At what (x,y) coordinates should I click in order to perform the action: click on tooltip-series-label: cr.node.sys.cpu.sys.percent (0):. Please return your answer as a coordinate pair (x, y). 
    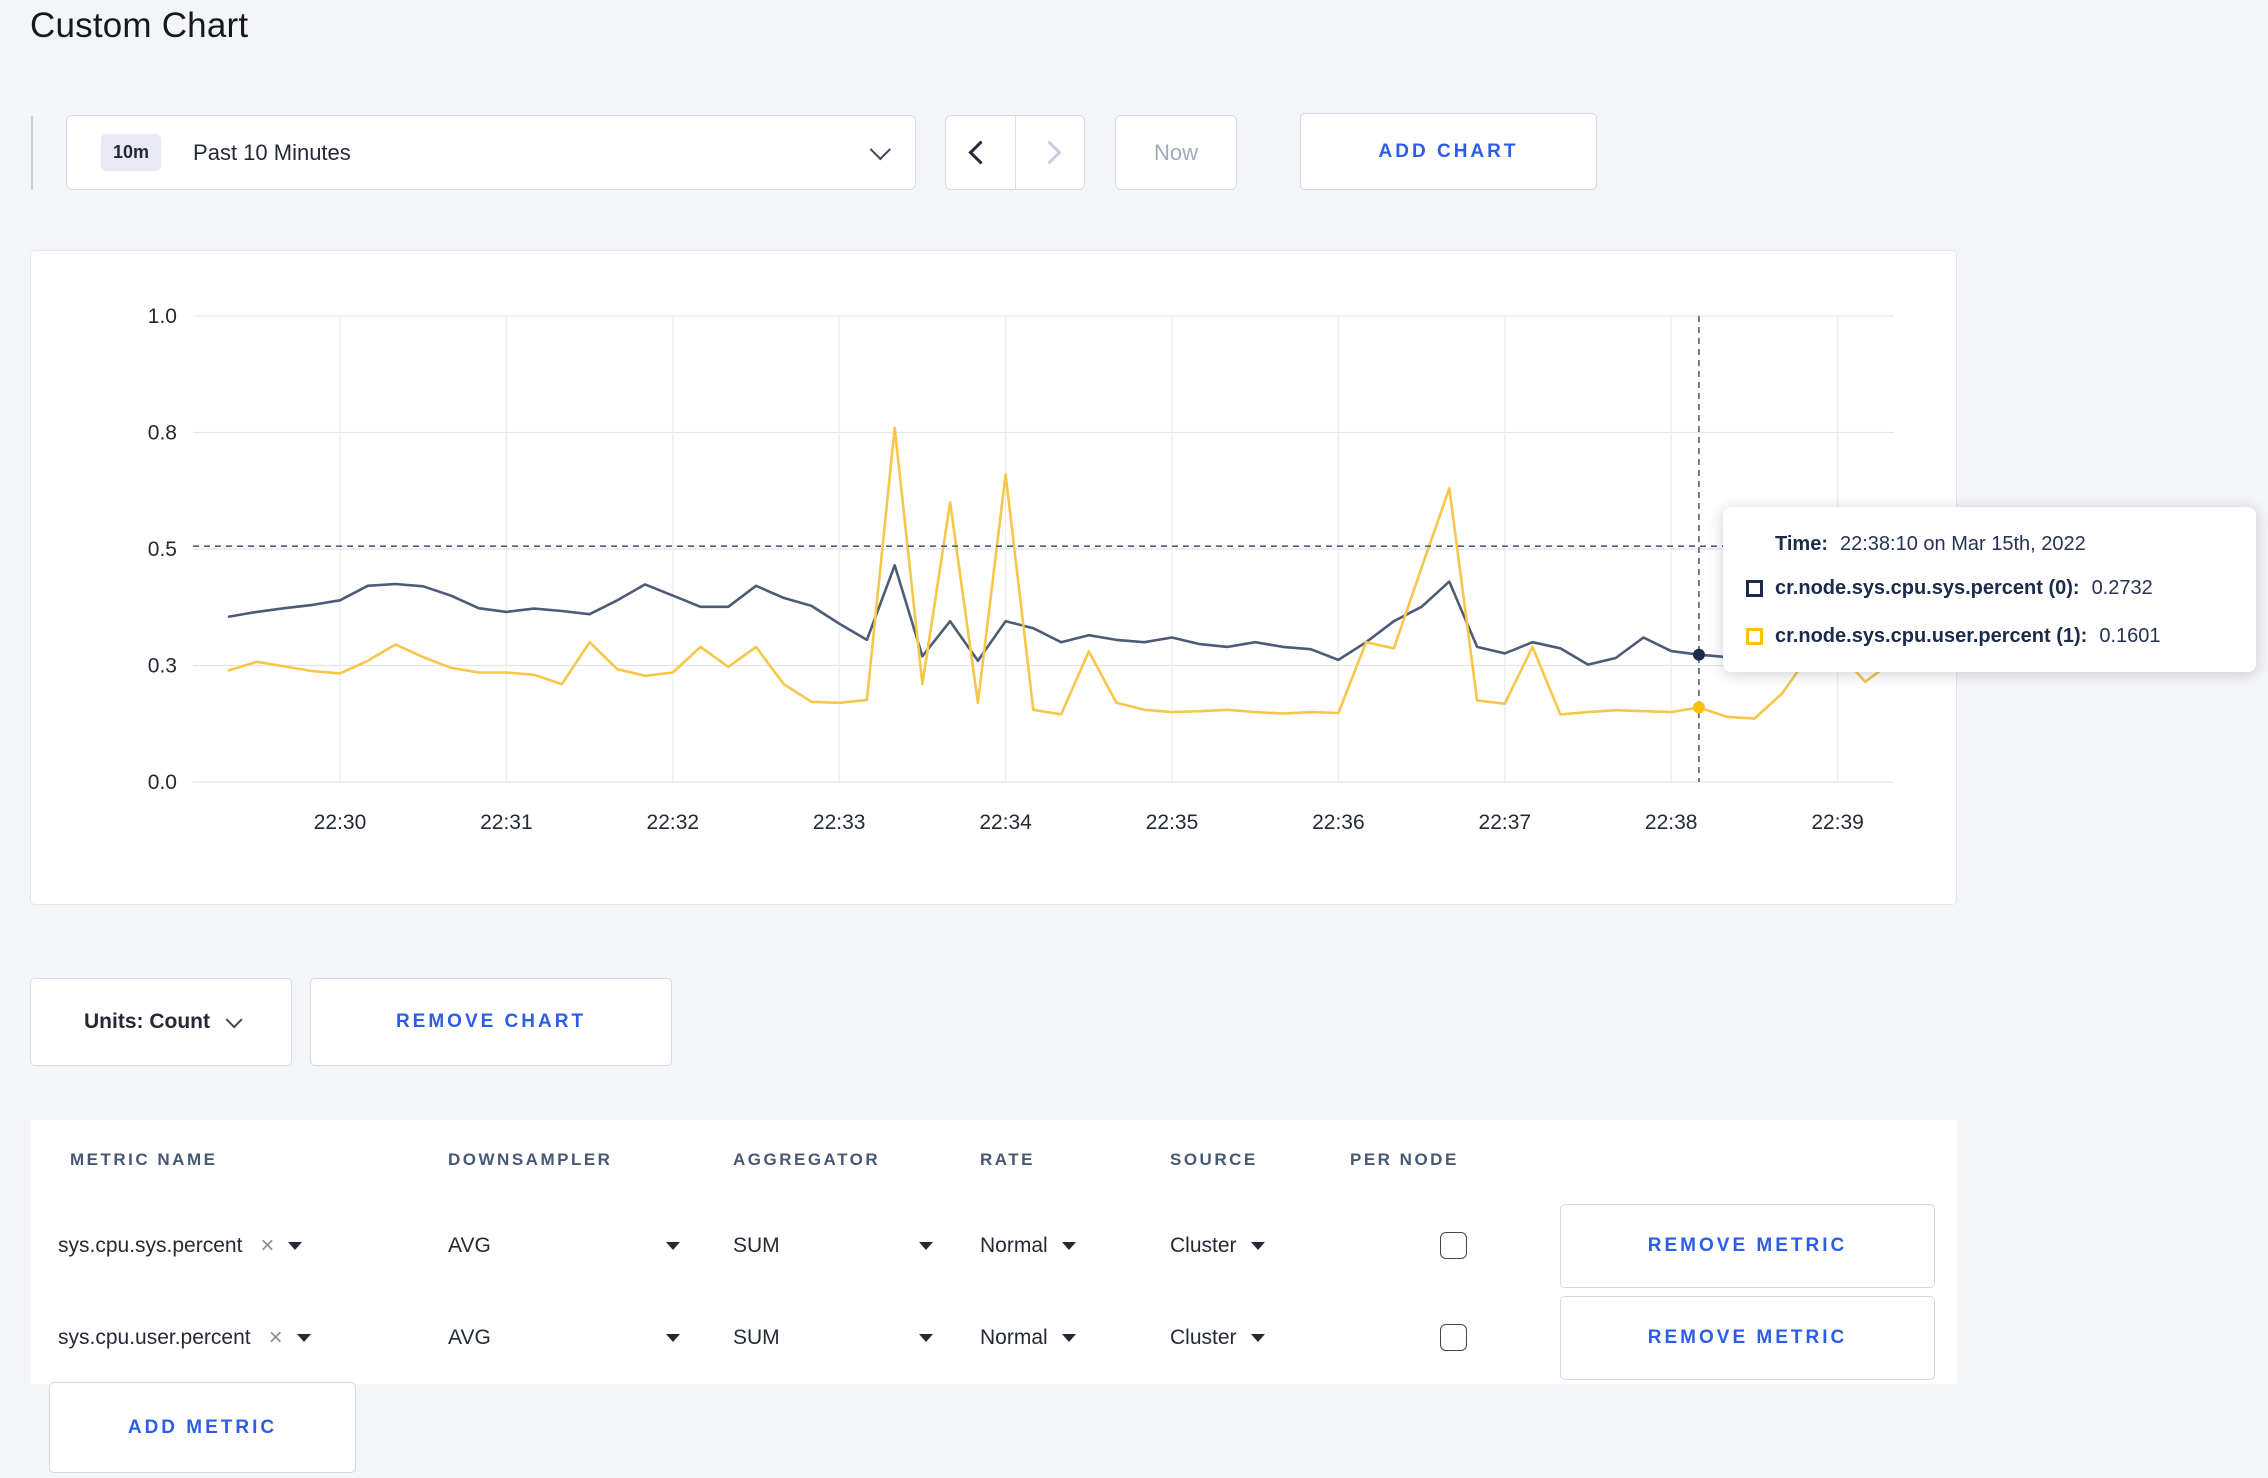
    Looking at the image, I should click on (1927, 587).